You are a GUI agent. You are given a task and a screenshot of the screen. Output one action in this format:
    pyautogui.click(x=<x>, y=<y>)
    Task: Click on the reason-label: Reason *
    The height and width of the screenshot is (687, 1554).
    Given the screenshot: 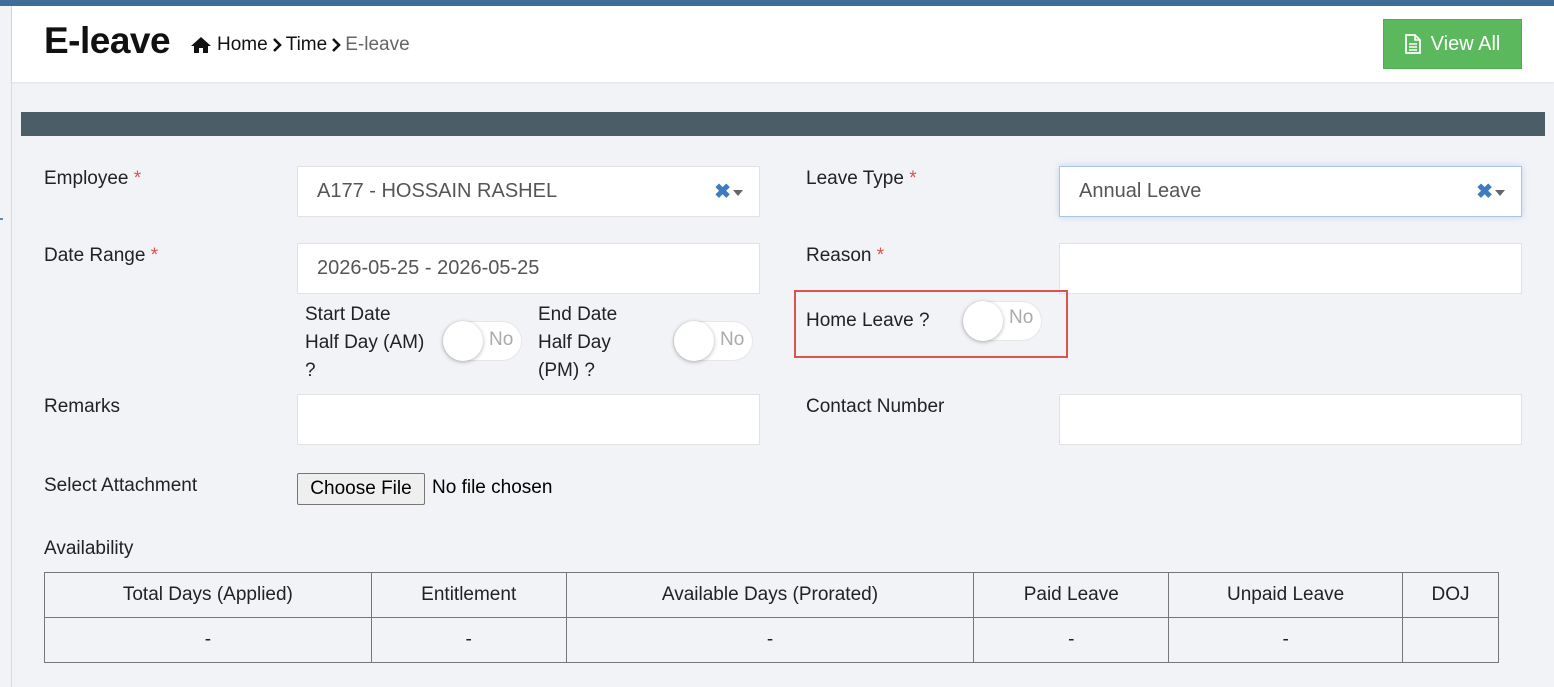 What is the action you would take?
    pyautogui.click(x=845, y=255)
    